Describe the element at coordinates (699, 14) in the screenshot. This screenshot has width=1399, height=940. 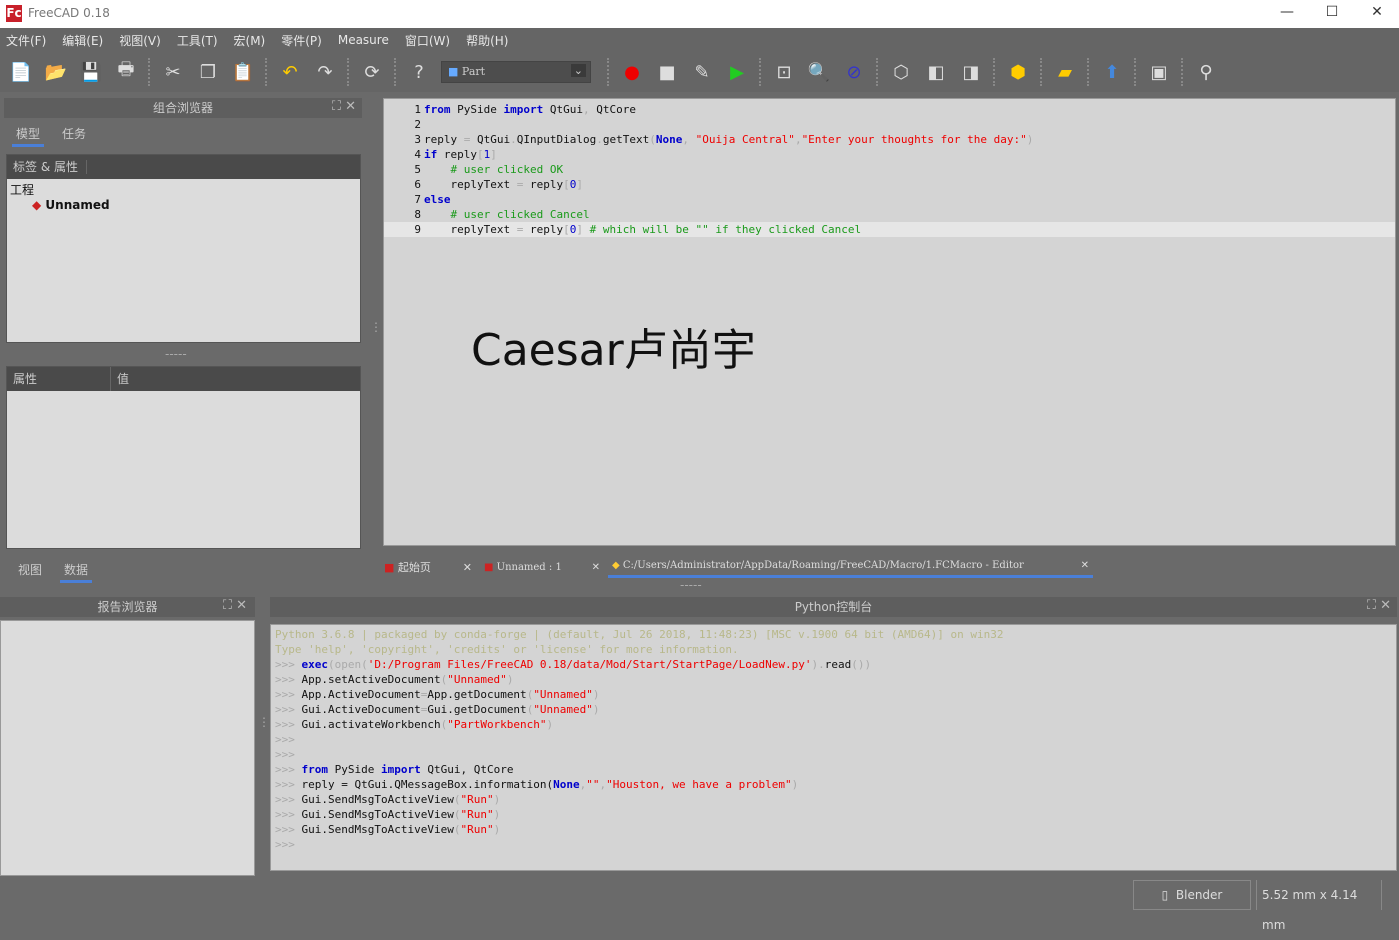
I see `title-bar: Fc FreeCAD 0.18 — ☐ ✕` at that location.